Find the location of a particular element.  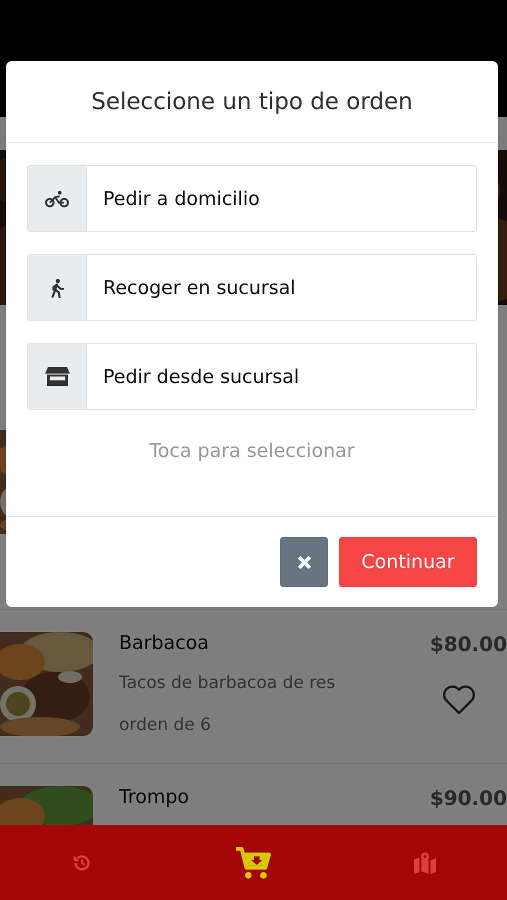

order-option: Recoger en sucursal is located at coordinates (252, 287).